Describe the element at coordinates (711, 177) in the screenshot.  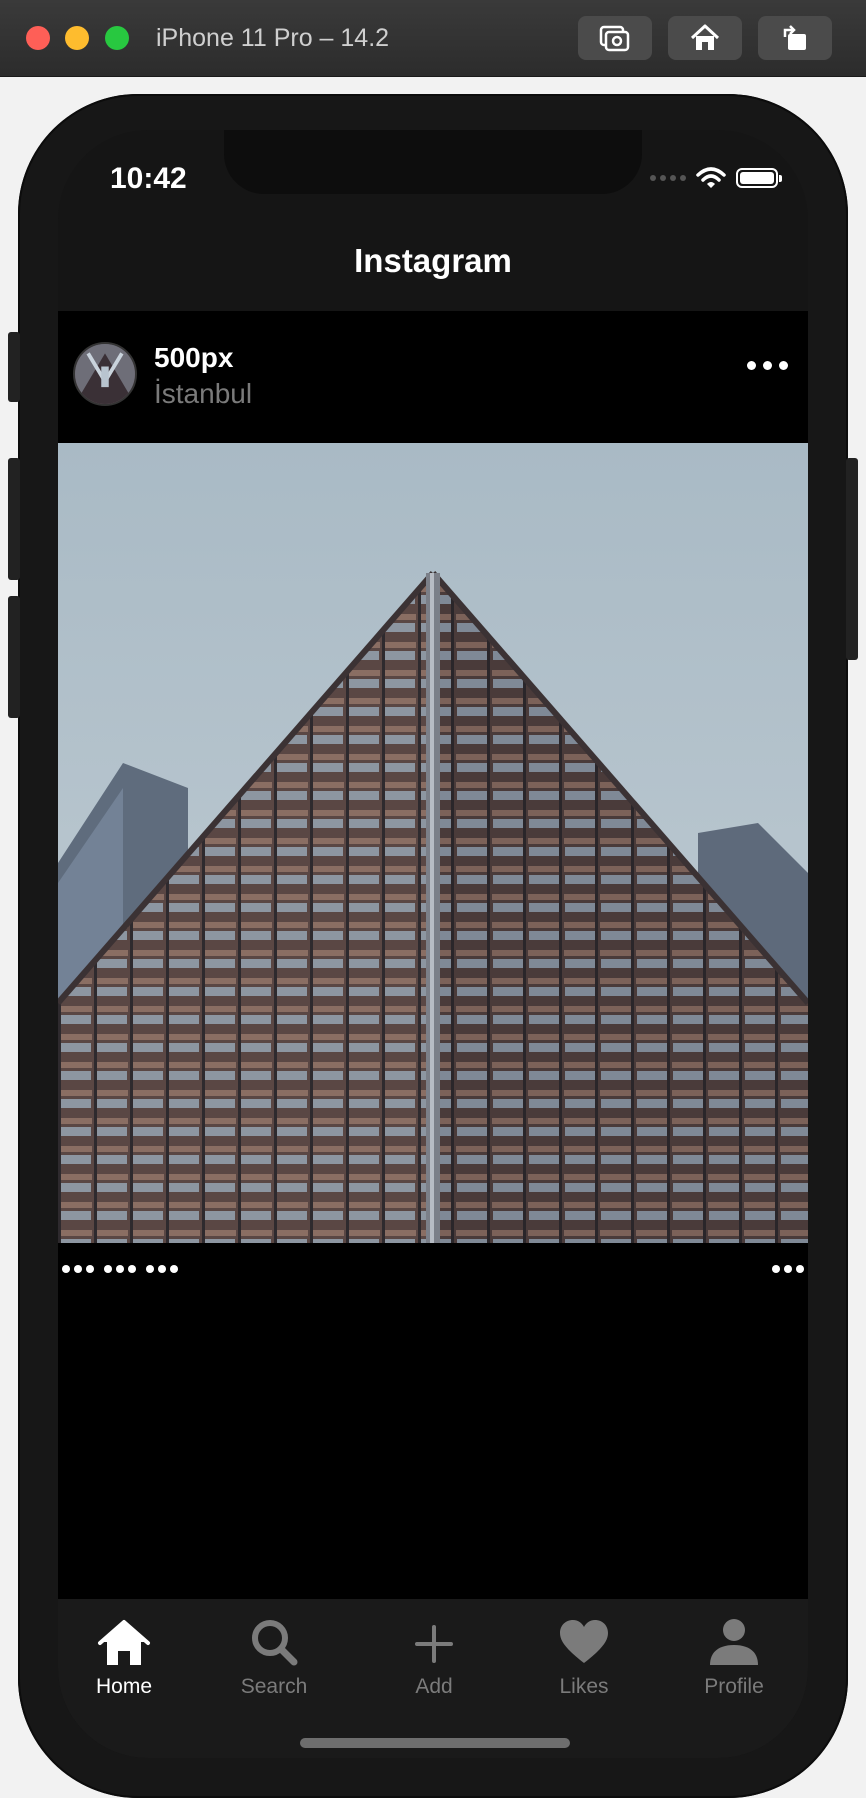
I see `wifi-icon` at that location.